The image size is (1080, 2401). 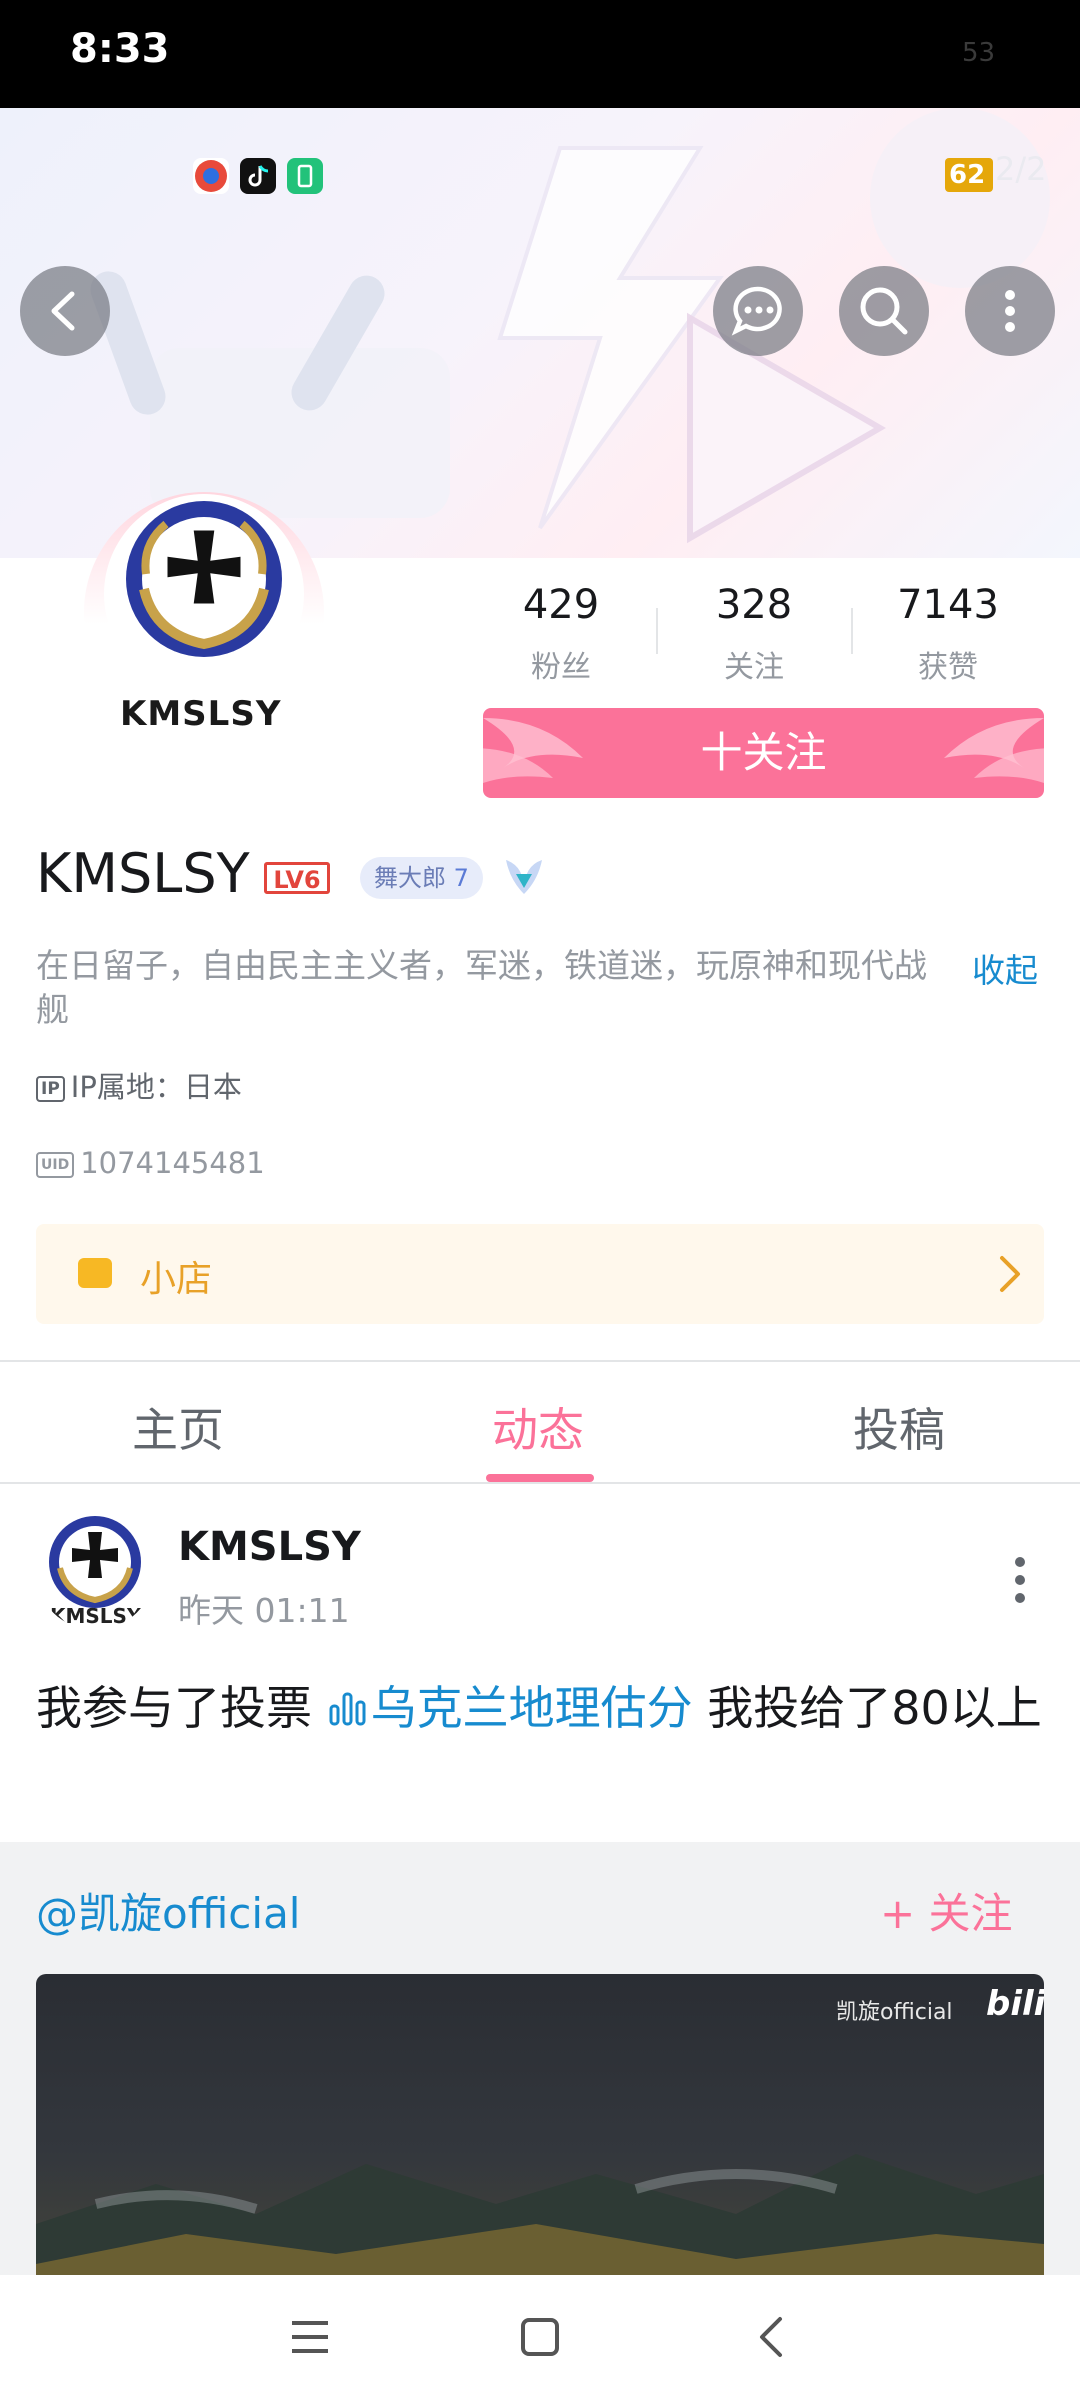 What do you see at coordinates (55, 1165) in the screenshot?
I see `uid-icon: UID` at bounding box center [55, 1165].